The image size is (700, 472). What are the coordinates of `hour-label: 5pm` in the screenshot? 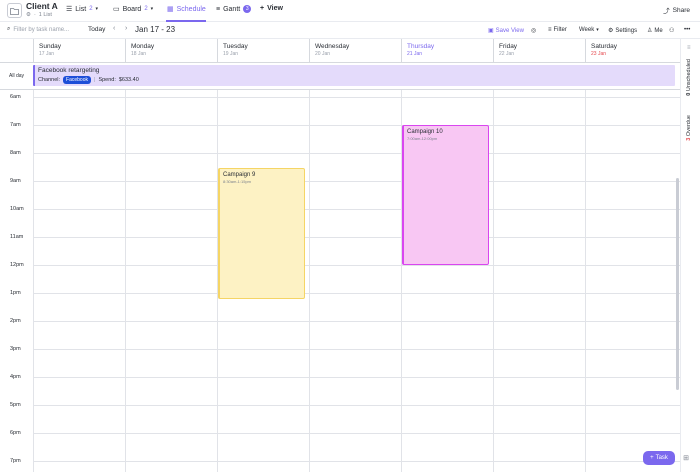 It's located at (15, 405).